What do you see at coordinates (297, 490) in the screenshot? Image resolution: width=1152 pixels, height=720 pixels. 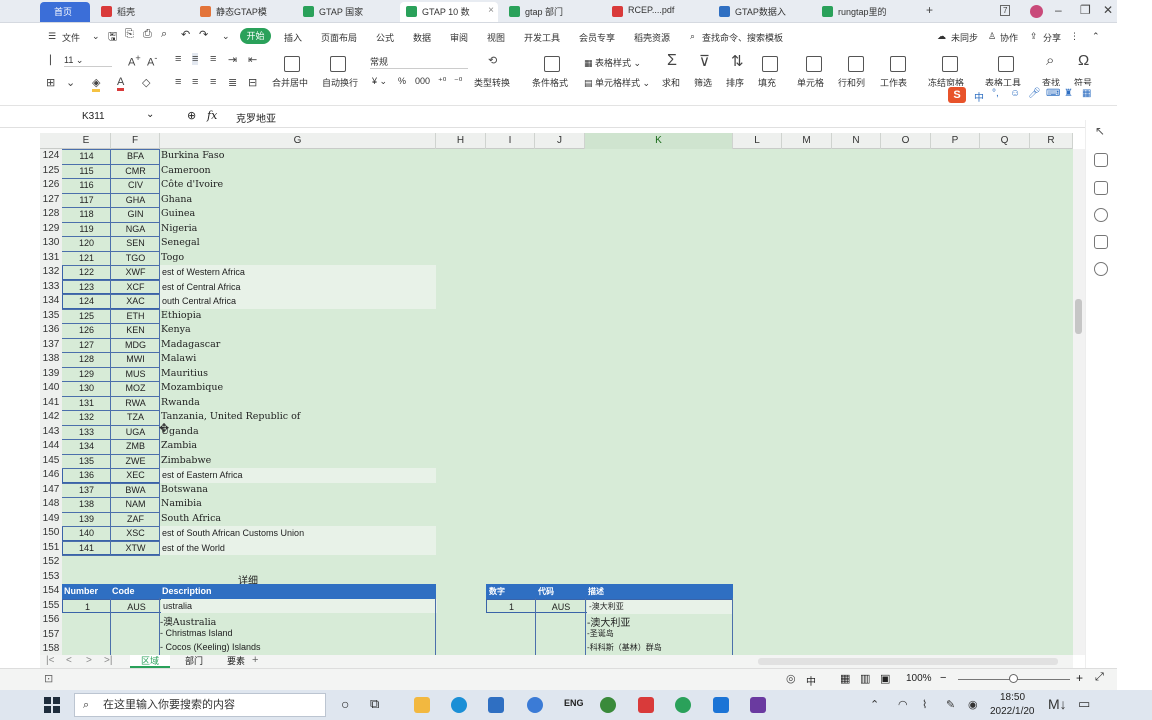 I see `cell-description: Botswana` at bounding box center [297, 490].